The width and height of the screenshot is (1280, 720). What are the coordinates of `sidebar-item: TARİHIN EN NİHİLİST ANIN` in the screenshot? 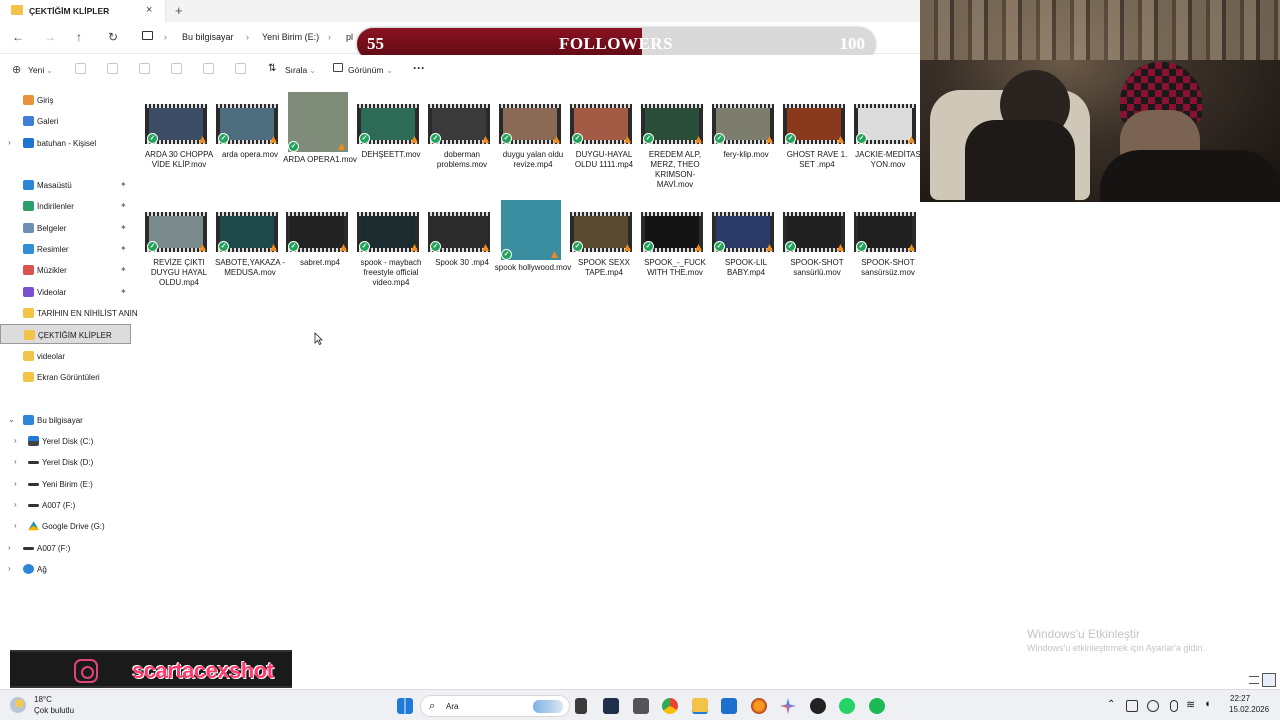 It's located at (69, 313).